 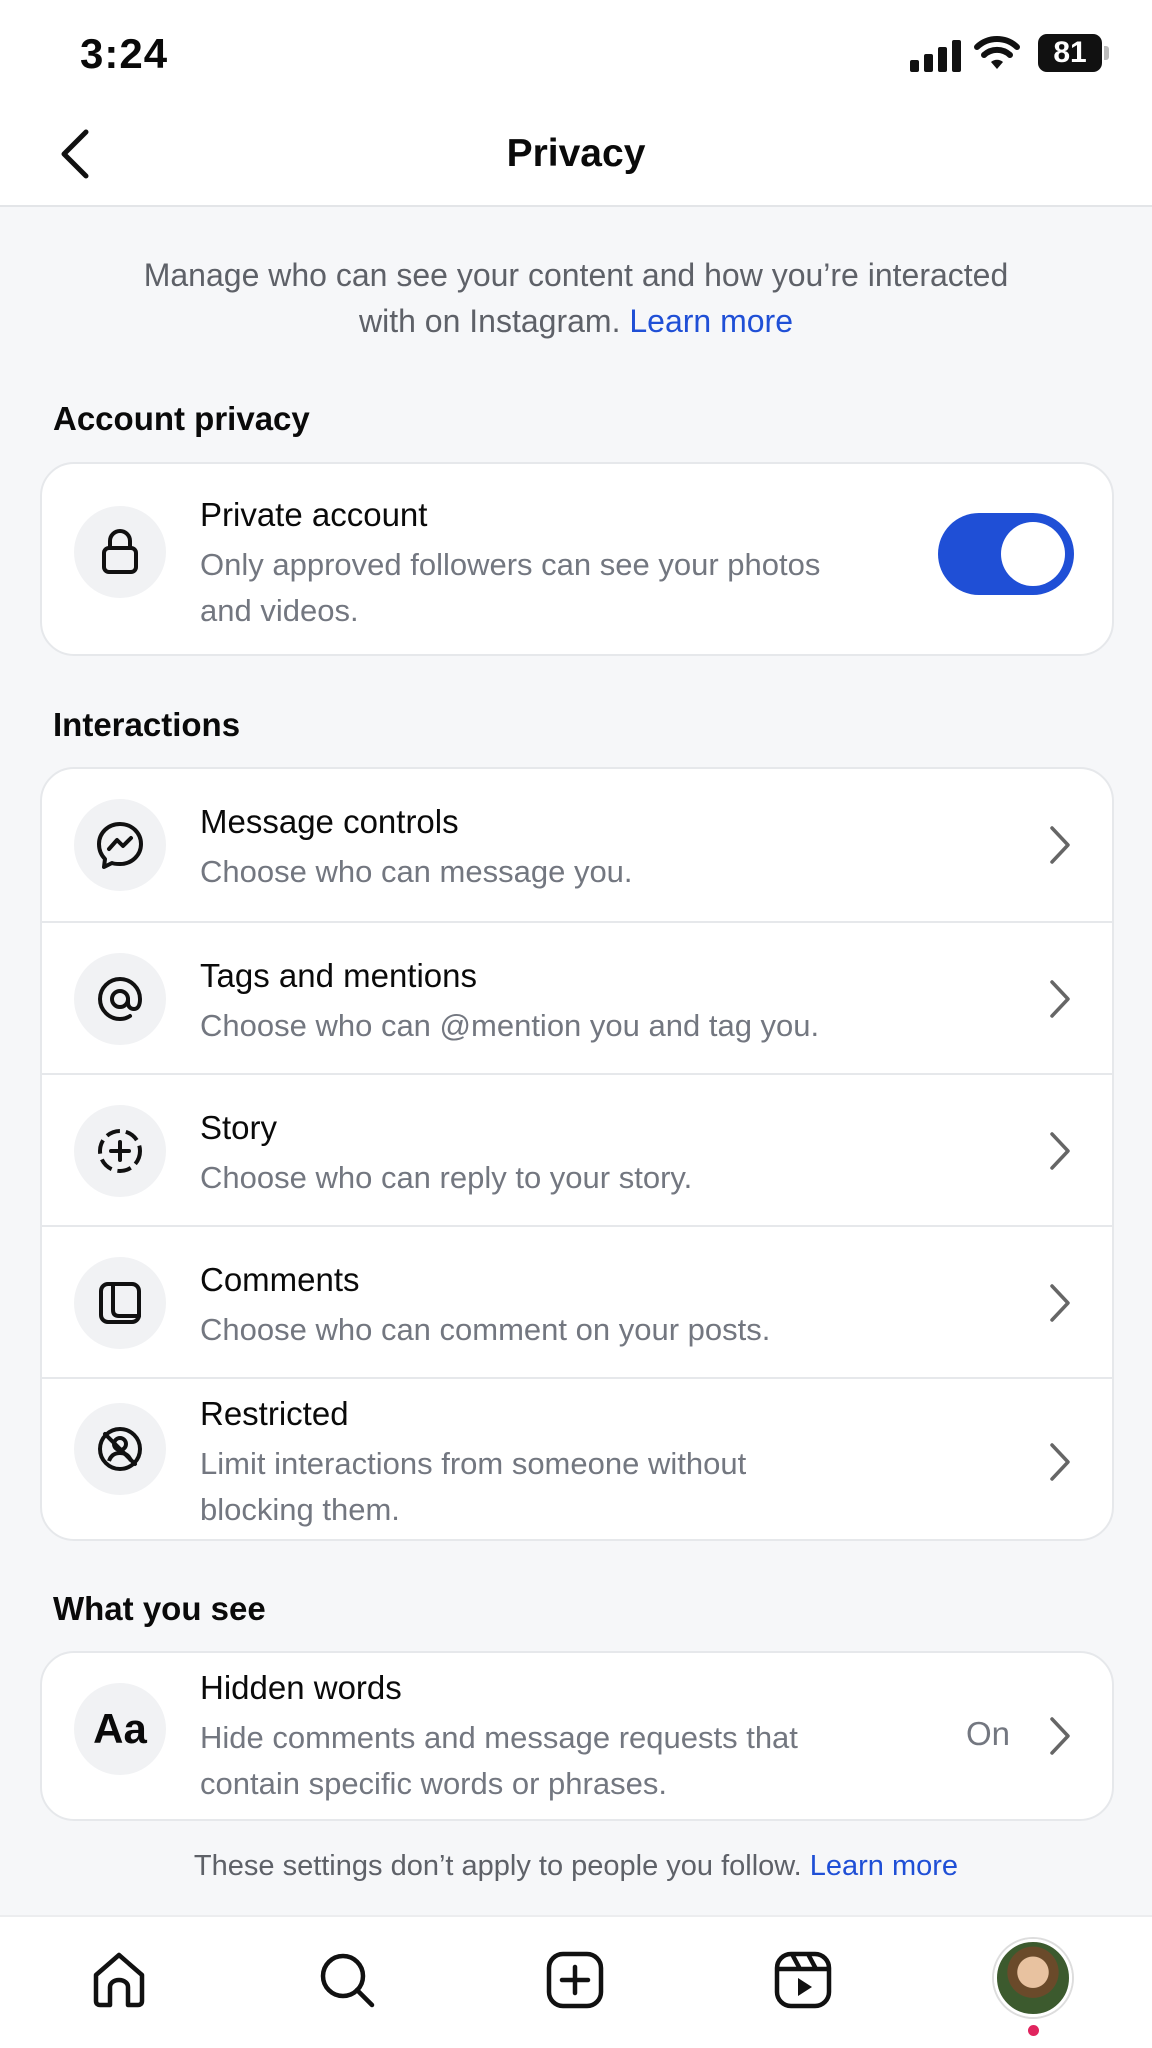 What do you see at coordinates (576, 103) in the screenshot?
I see `top-bar: 3:24 81 Privacy` at bounding box center [576, 103].